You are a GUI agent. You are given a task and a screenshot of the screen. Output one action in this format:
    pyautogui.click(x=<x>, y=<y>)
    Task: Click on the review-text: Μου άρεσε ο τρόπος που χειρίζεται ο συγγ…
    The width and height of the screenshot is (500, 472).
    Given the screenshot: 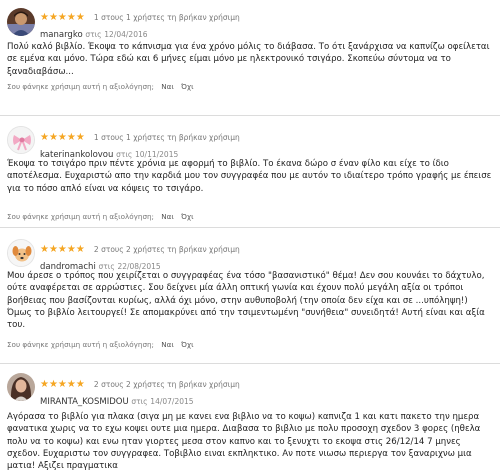 What is the action you would take?
    pyautogui.click(x=246, y=301)
    